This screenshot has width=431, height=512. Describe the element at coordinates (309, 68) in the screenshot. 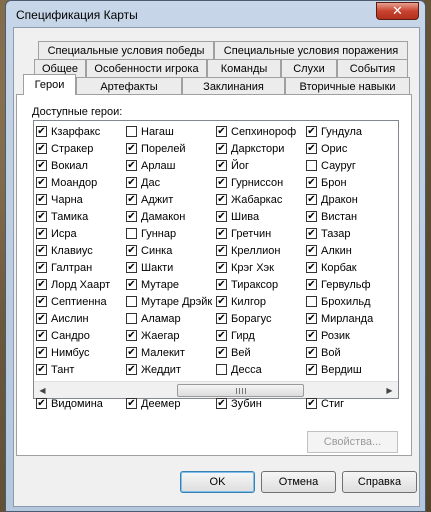

I see `tab-rumors: Слухи` at that location.